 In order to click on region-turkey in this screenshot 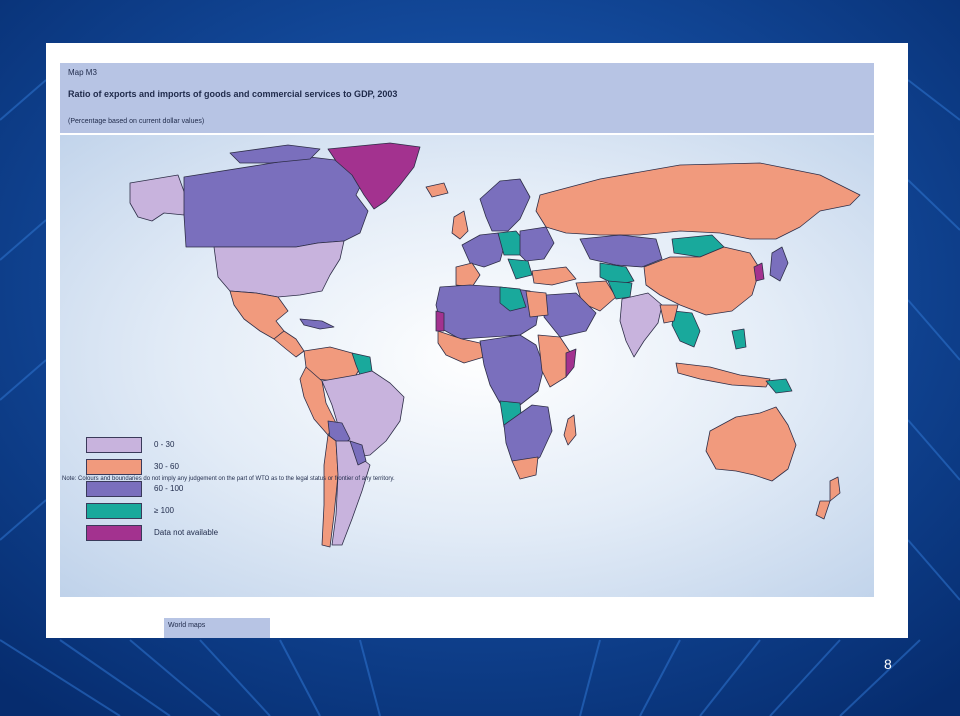, I will do `click(554, 276)`.